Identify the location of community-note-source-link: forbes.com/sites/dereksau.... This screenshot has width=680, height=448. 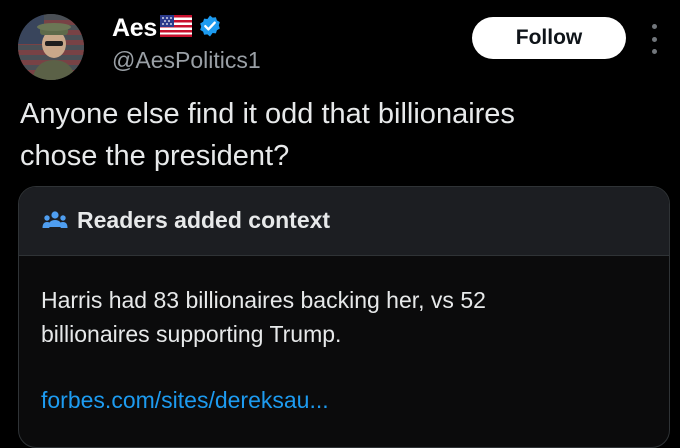
(185, 400).